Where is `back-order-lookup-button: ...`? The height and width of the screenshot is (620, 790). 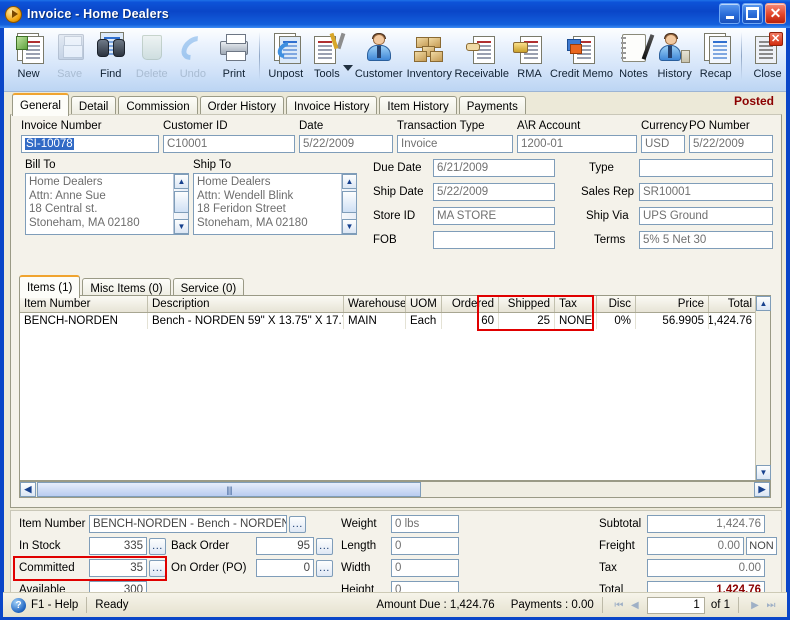
back-order-lookup-button: ... is located at coordinates (324, 546).